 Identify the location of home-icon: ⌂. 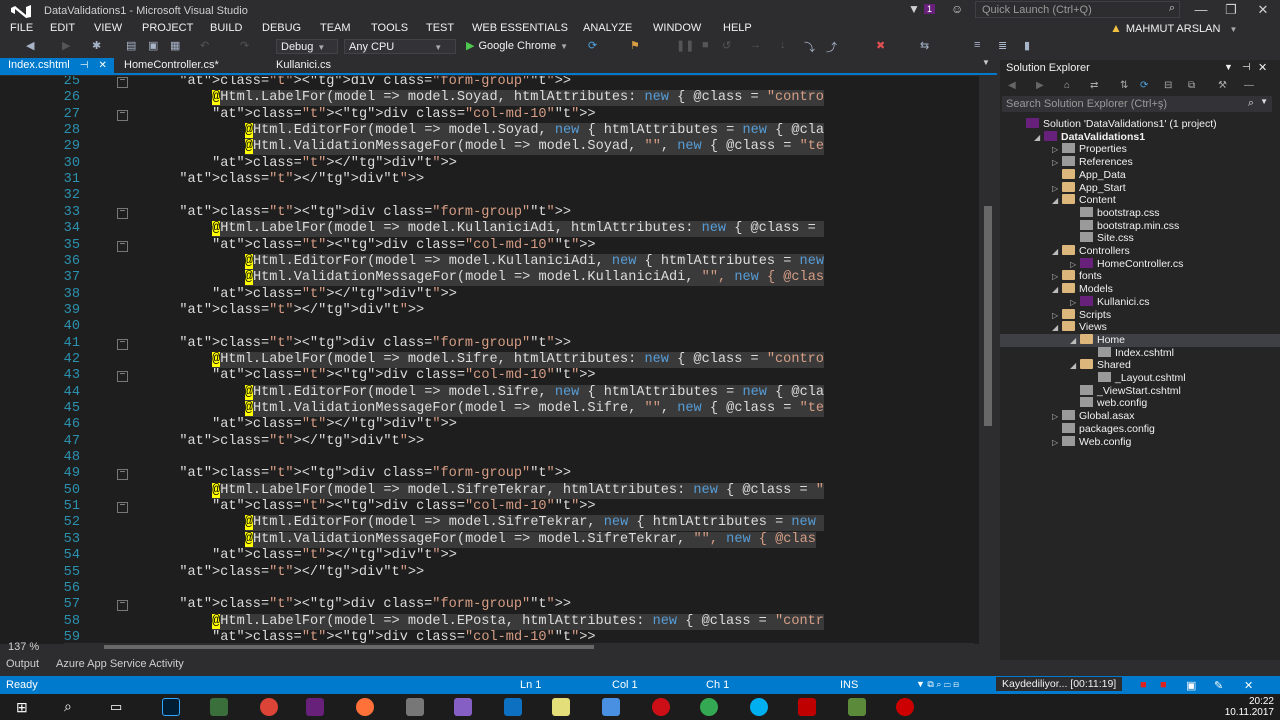
(1067, 85).